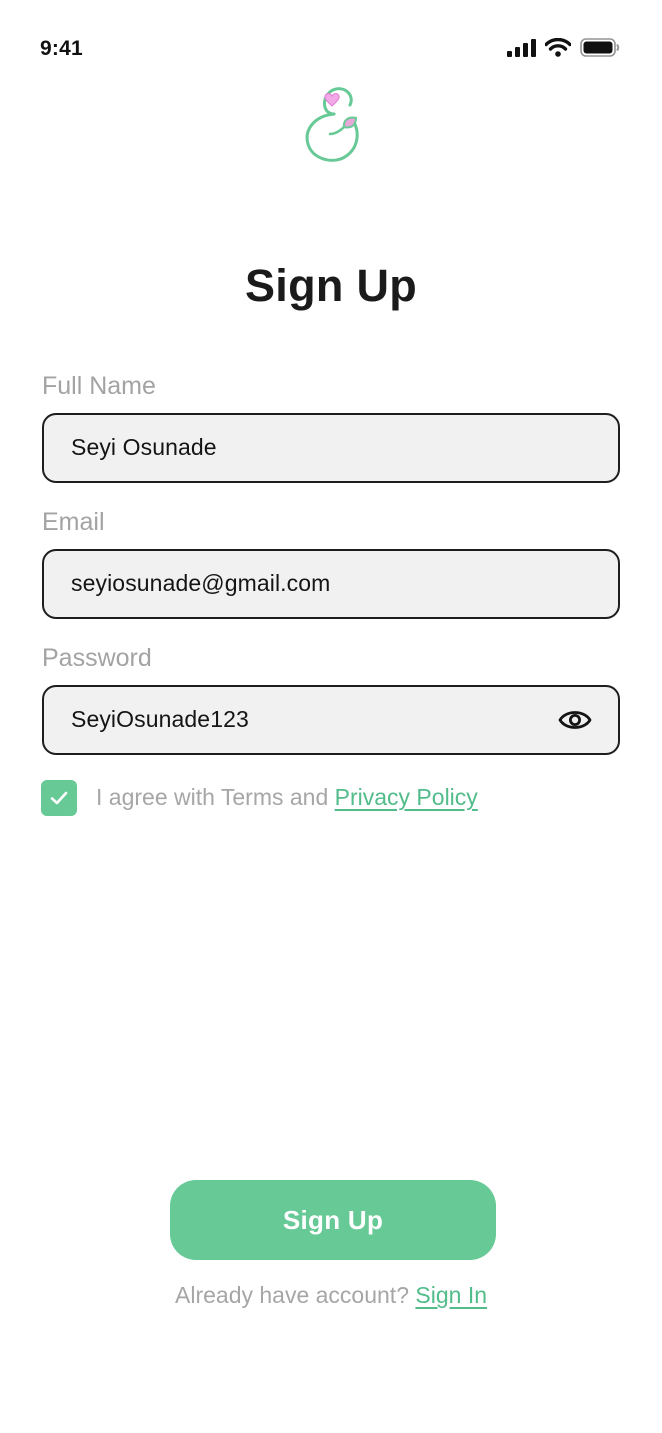 The height and width of the screenshot is (1433, 662). I want to click on signin-prompt-row: Already have account? Sign In, so click(331, 1295).